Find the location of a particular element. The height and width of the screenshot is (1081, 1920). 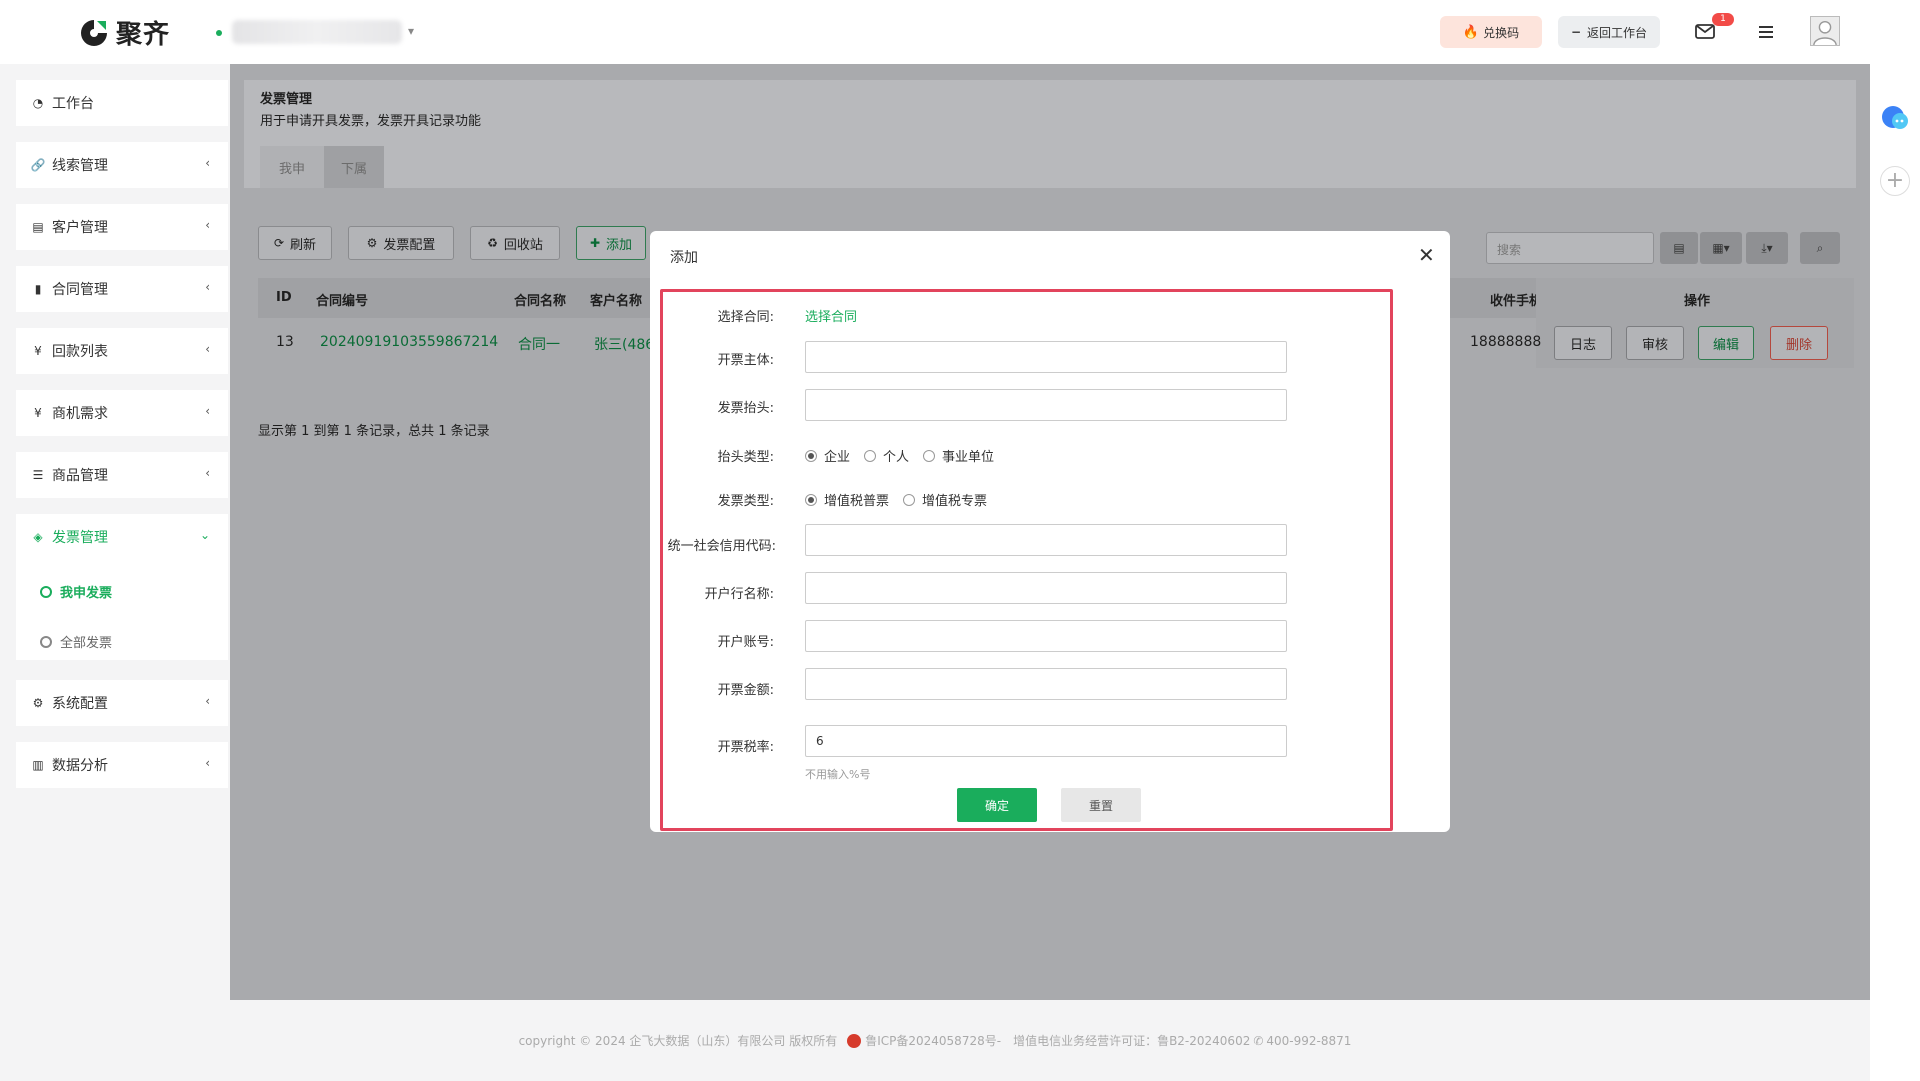

search-button: ⌕ is located at coordinates (1820, 248).